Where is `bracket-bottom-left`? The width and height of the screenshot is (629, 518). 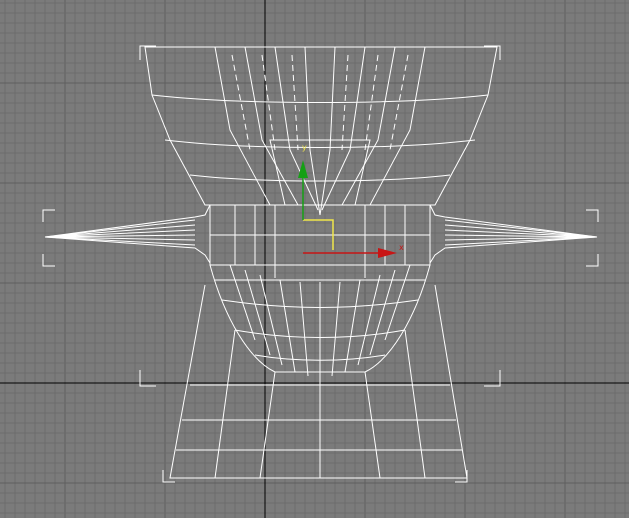 bracket-bottom-left is located at coordinates (147, 378).